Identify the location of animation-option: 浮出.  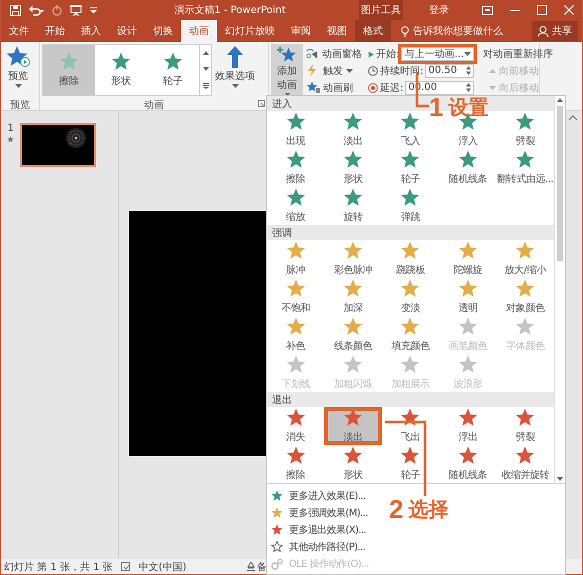
(468, 426).